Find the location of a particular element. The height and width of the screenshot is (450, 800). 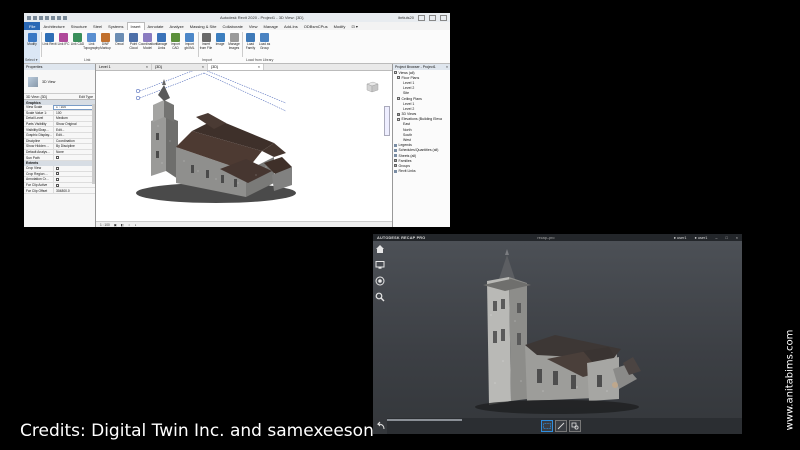

text-icon is located at coordinates (65, 17).